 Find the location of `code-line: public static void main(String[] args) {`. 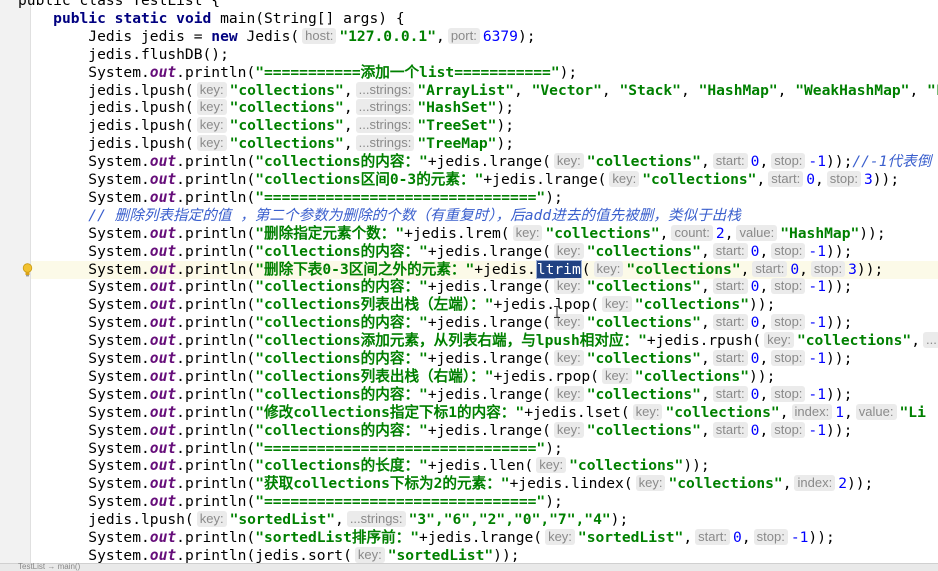

code-line: public static void main(String[] args) { is located at coordinates (211, 19).